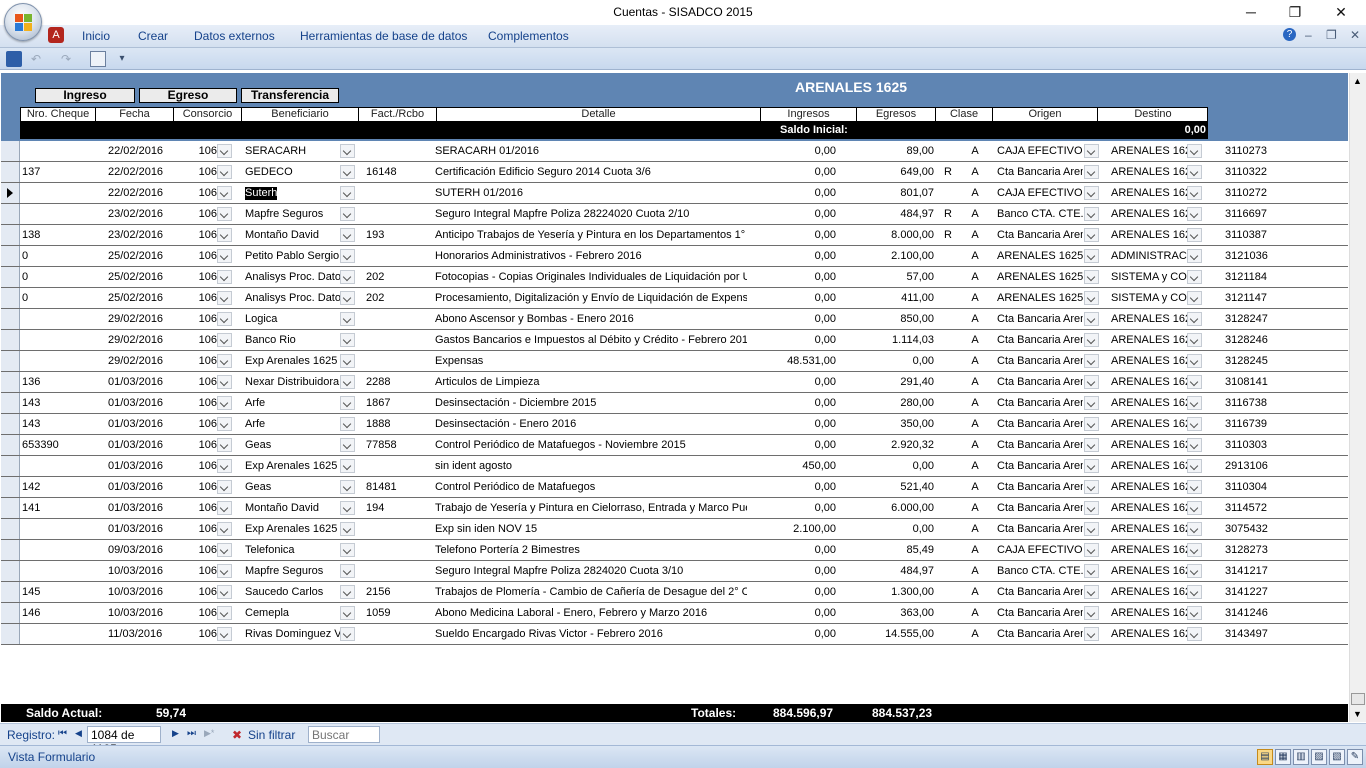 This screenshot has width=1366, height=768. Describe the element at coordinates (271, 735) in the screenshot. I see `filter-status-button: Sin filtrar` at that location.